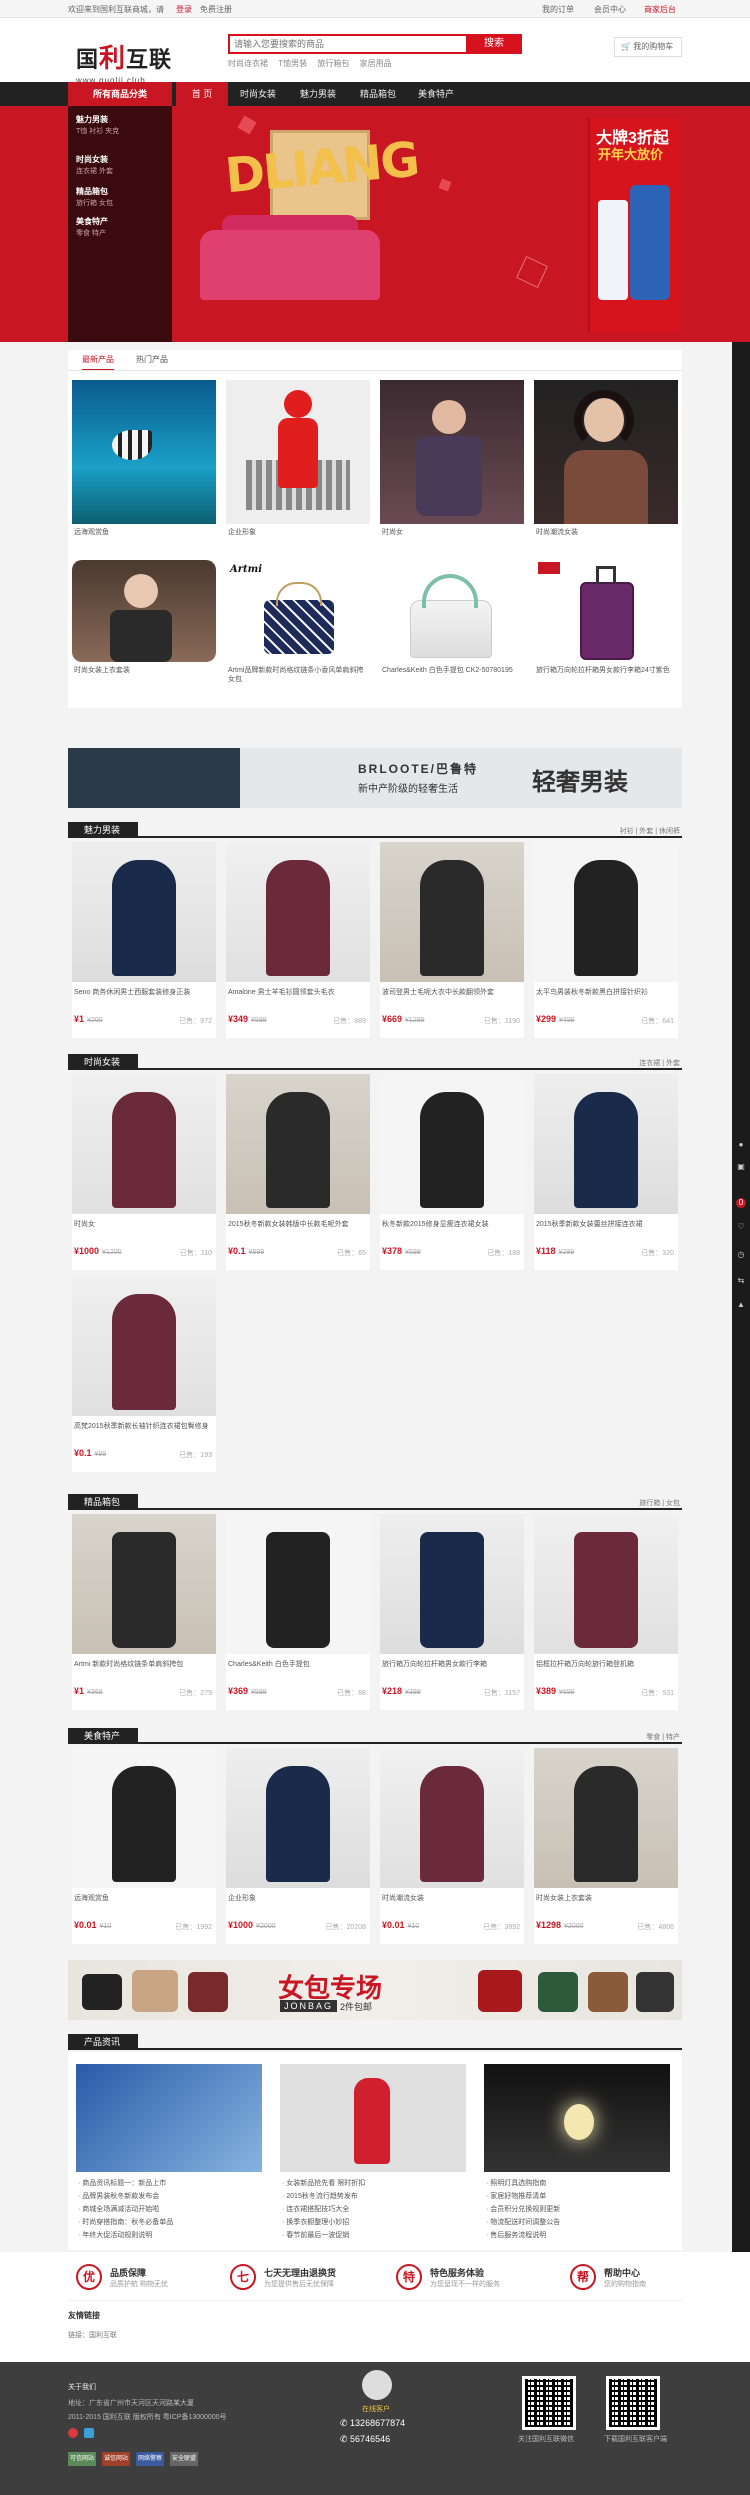 This screenshot has height=2495, width=750. I want to click on ad-banner-menswear: BRLOOTE/巴鲁特 新中产阶级的轻奢生活 轻奢男装, so click(375, 778).